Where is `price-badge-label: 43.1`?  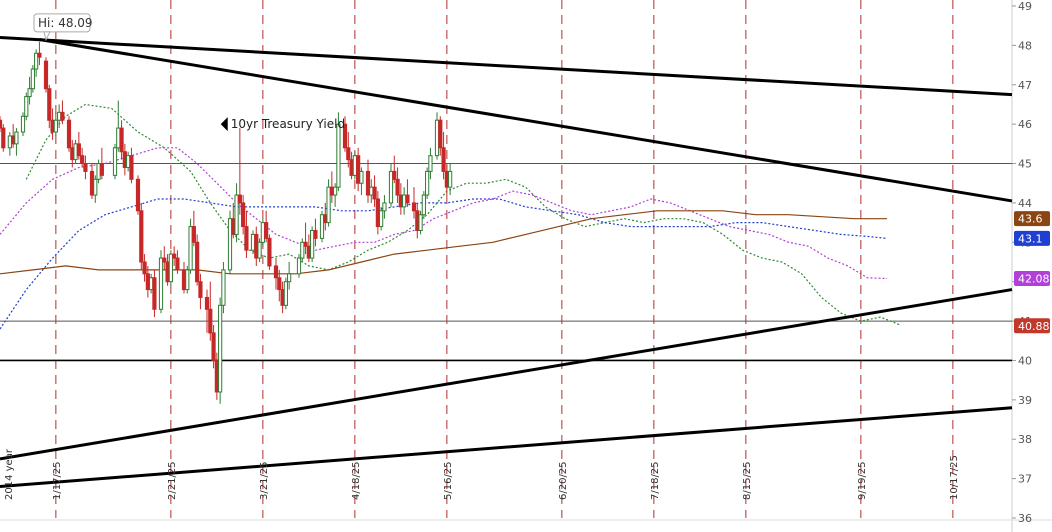 price-badge-label: 43.1 is located at coordinates (1030, 238).